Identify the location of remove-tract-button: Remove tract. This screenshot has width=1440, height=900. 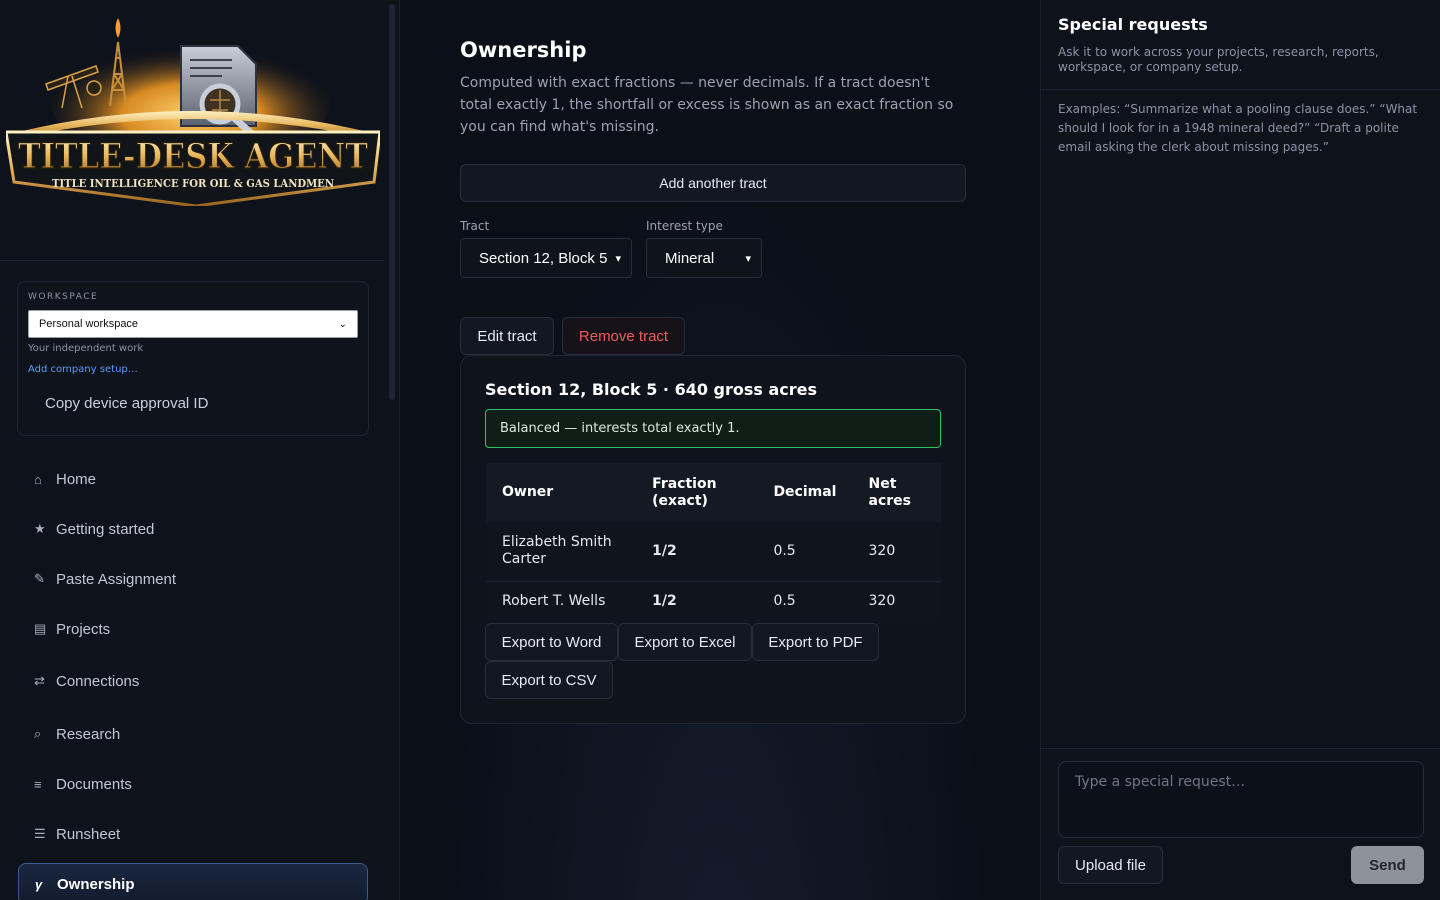
(623, 336).